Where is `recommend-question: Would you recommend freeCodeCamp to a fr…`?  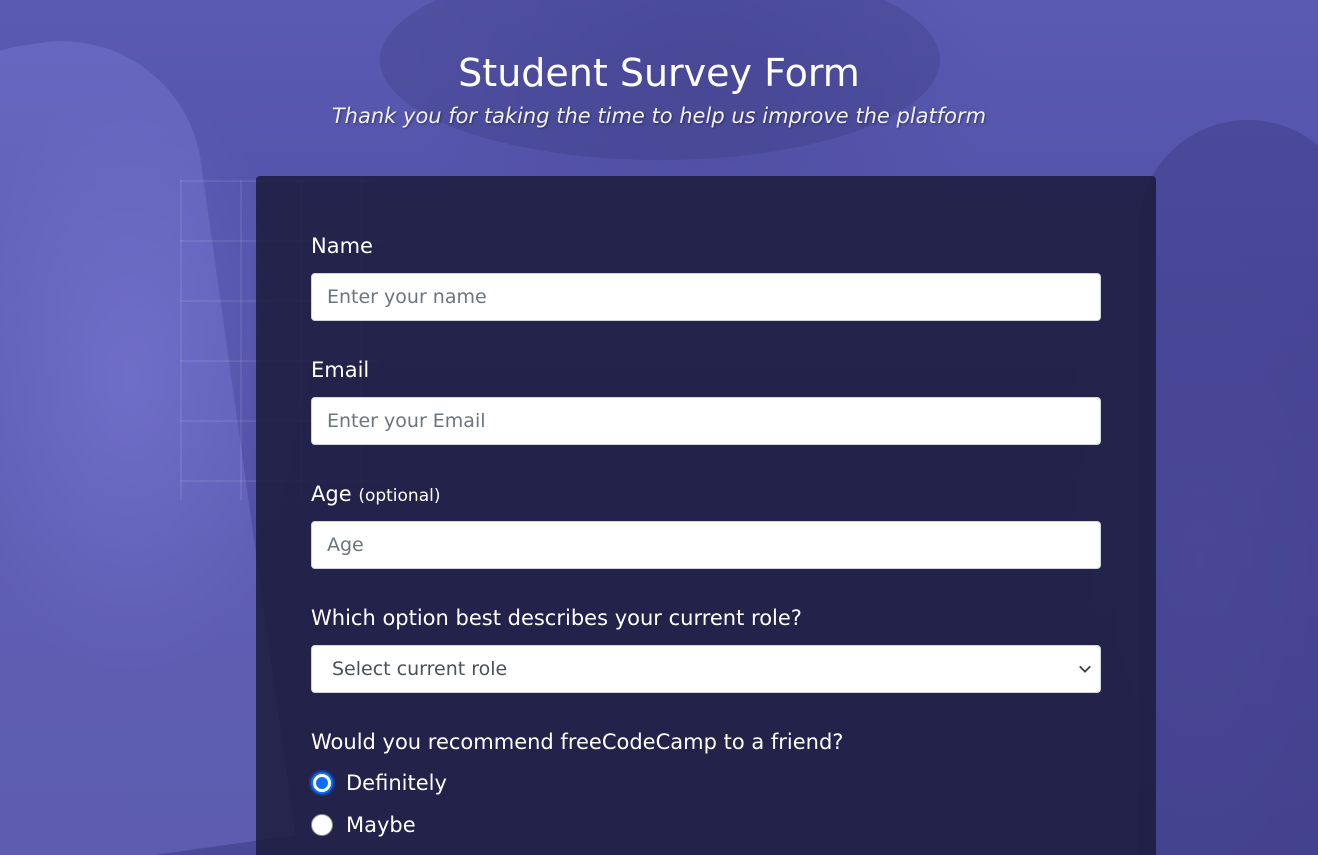 recommend-question: Would you recommend freeCodeCamp to a fr… is located at coordinates (706, 742).